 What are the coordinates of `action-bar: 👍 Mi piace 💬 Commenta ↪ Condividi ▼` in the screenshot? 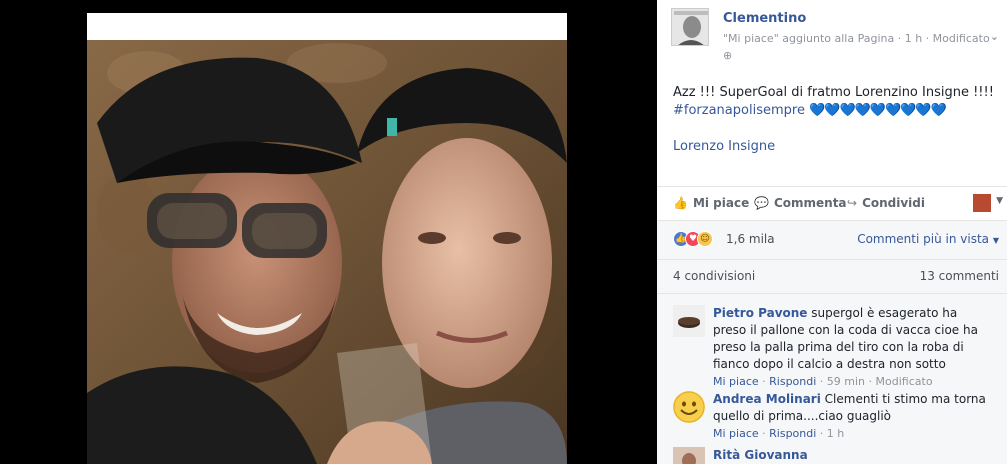 It's located at (832, 203).